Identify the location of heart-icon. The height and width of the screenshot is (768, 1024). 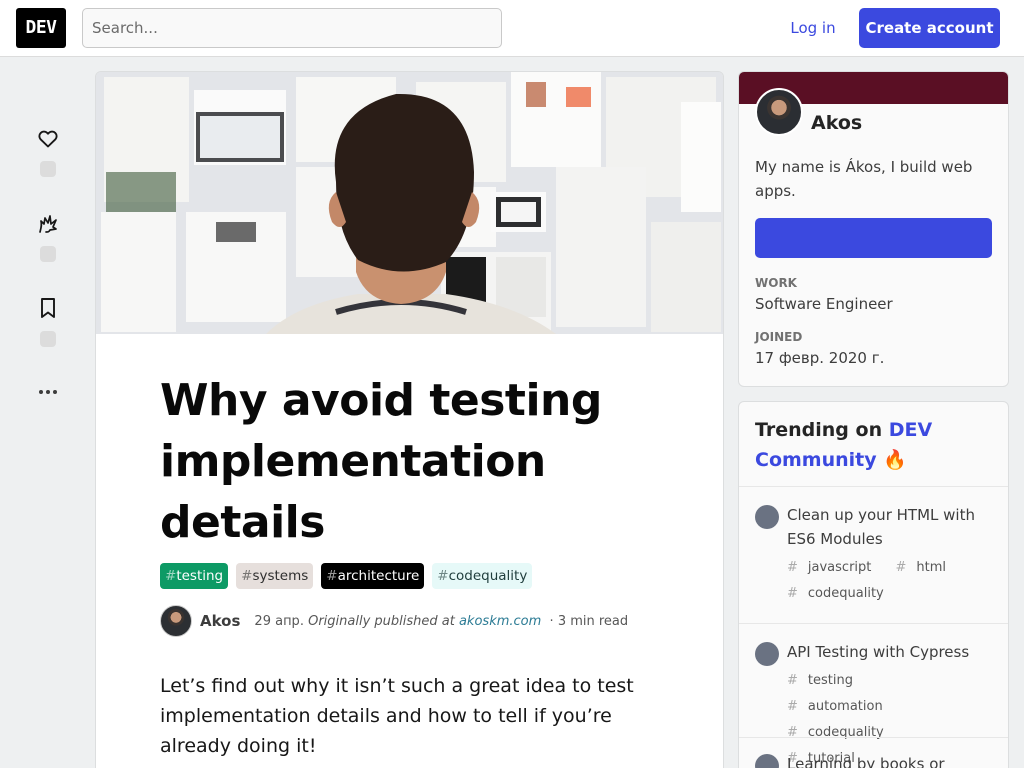
(48, 139).